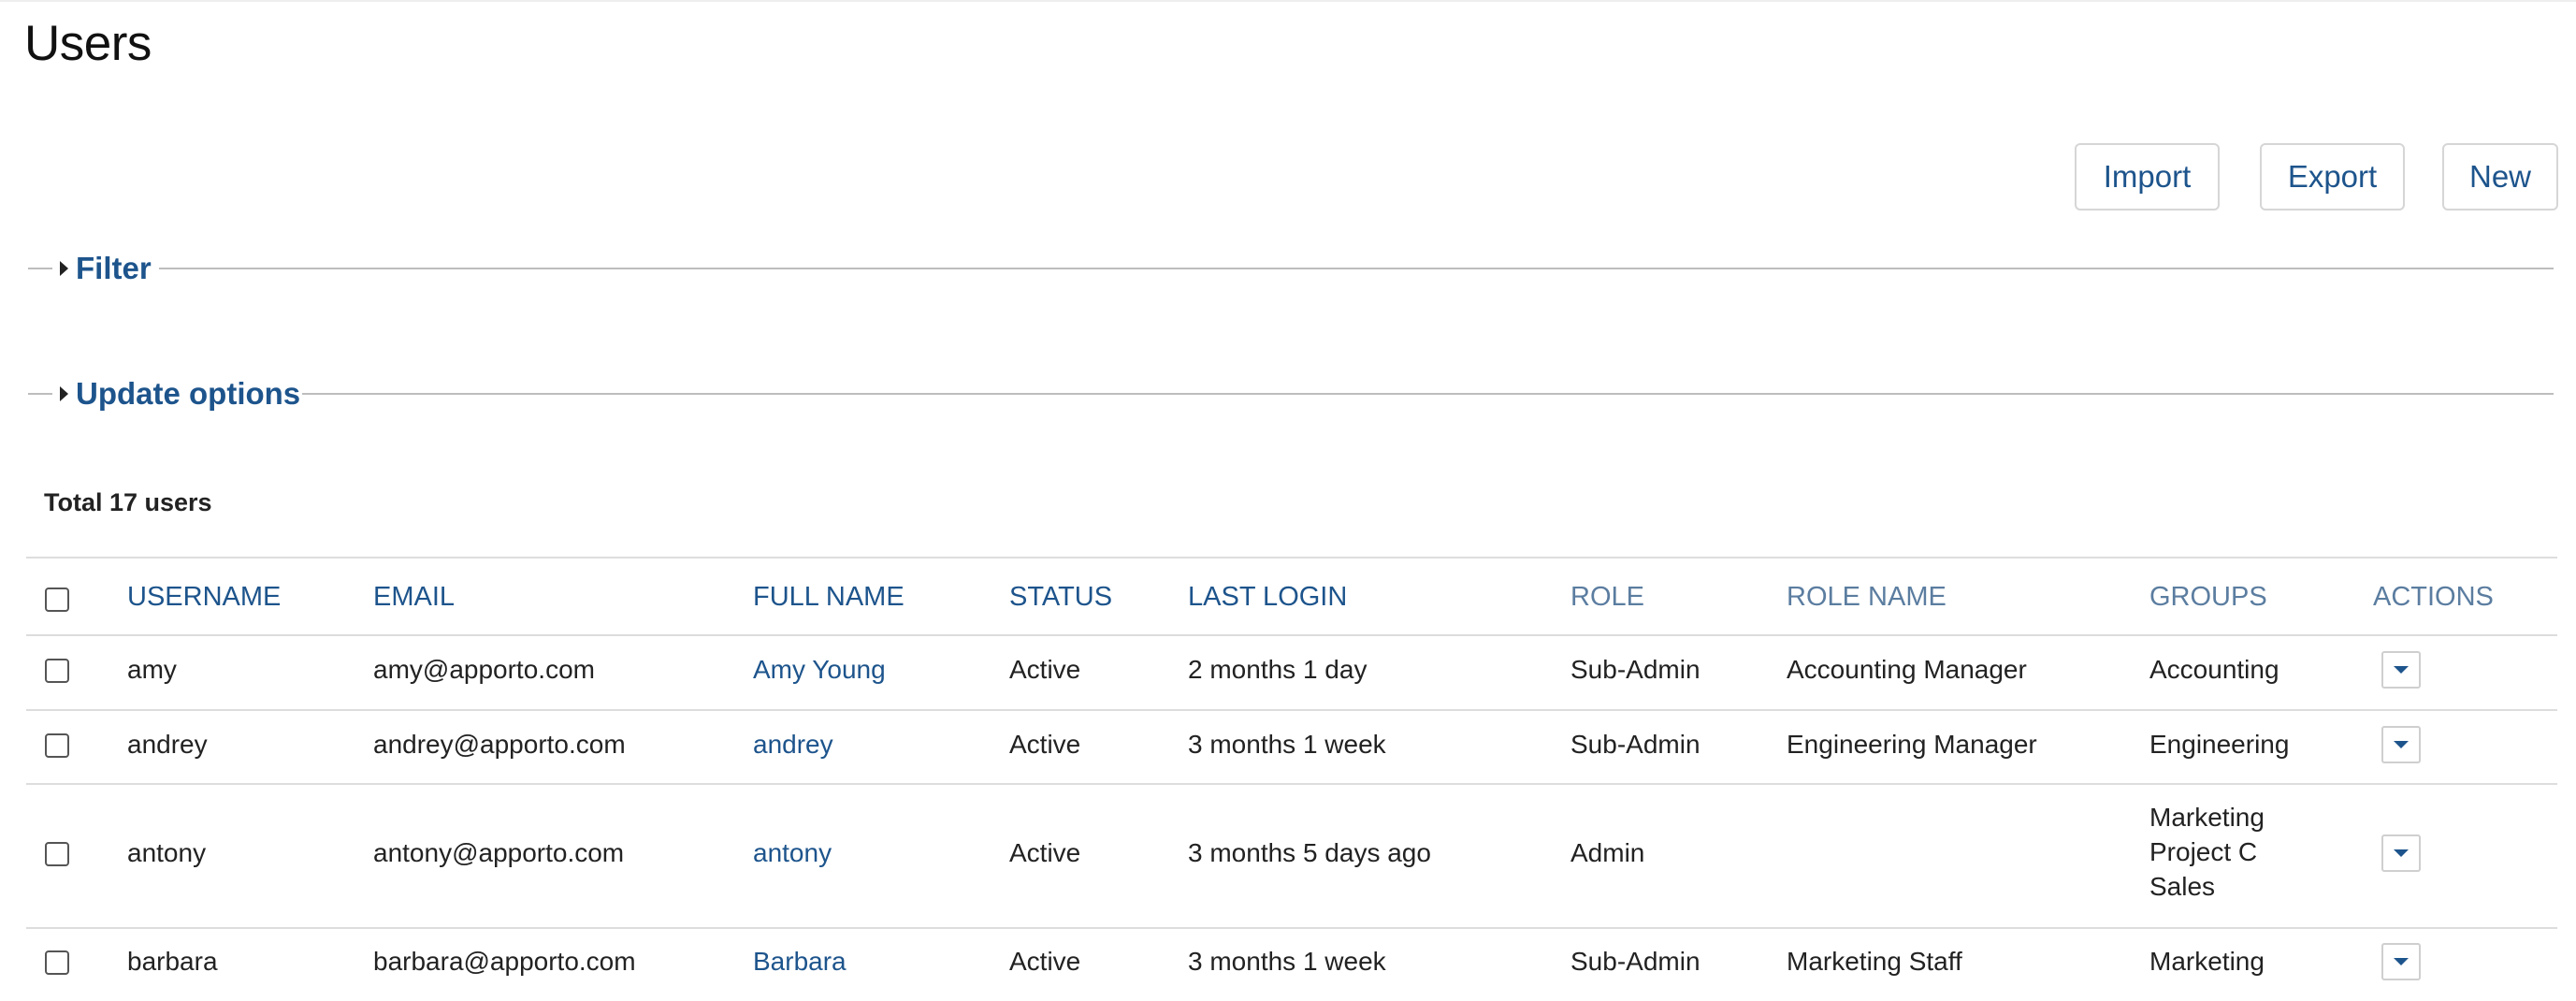 The width and height of the screenshot is (2576, 1001). Describe the element at coordinates (414, 597) in the screenshot. I see `column-header-email: EMAIL` at that location.